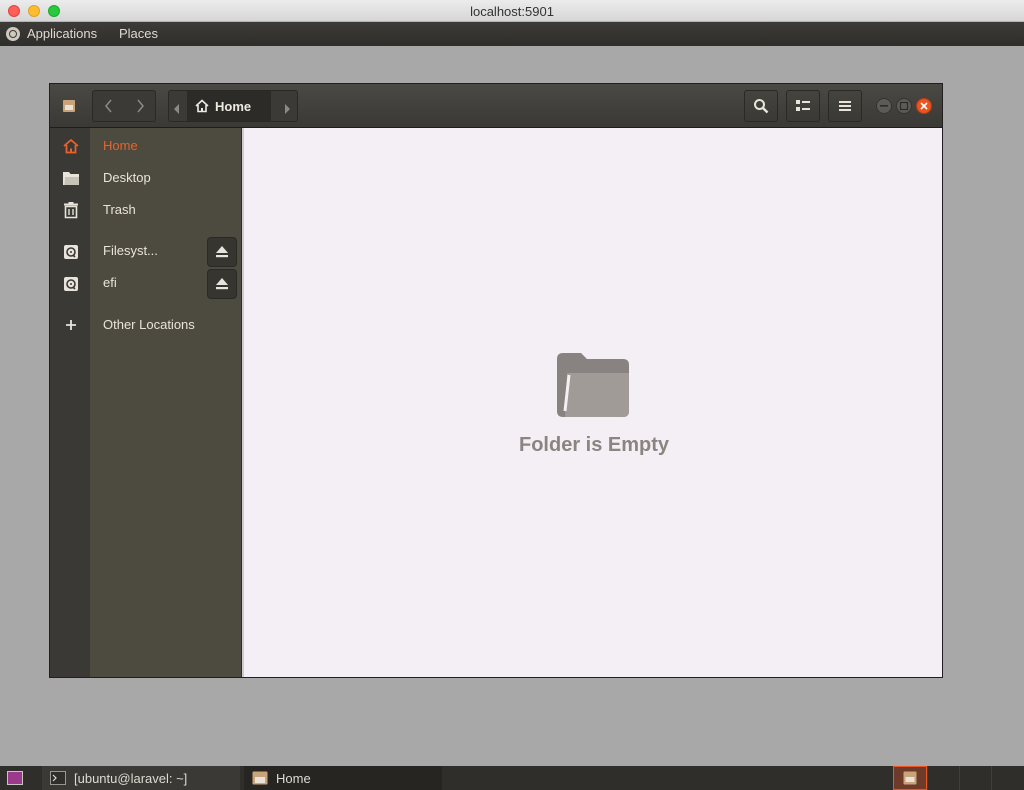 Image resolution: width=1024 pixels, height=790 pixels. I want to click on sidebar-item-label: efi, so click(110, 282).